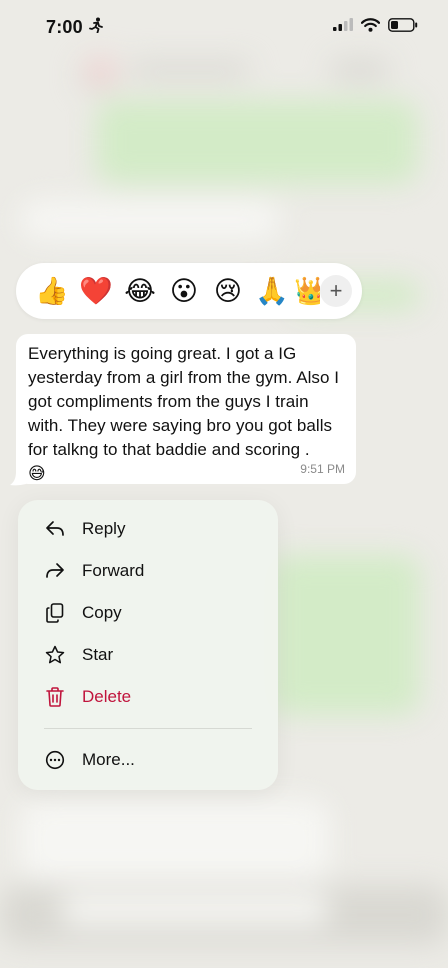  Describe the element at coordinates (148, 571) in the screenshot. I see `menu-item-forward: Forward` at that location.